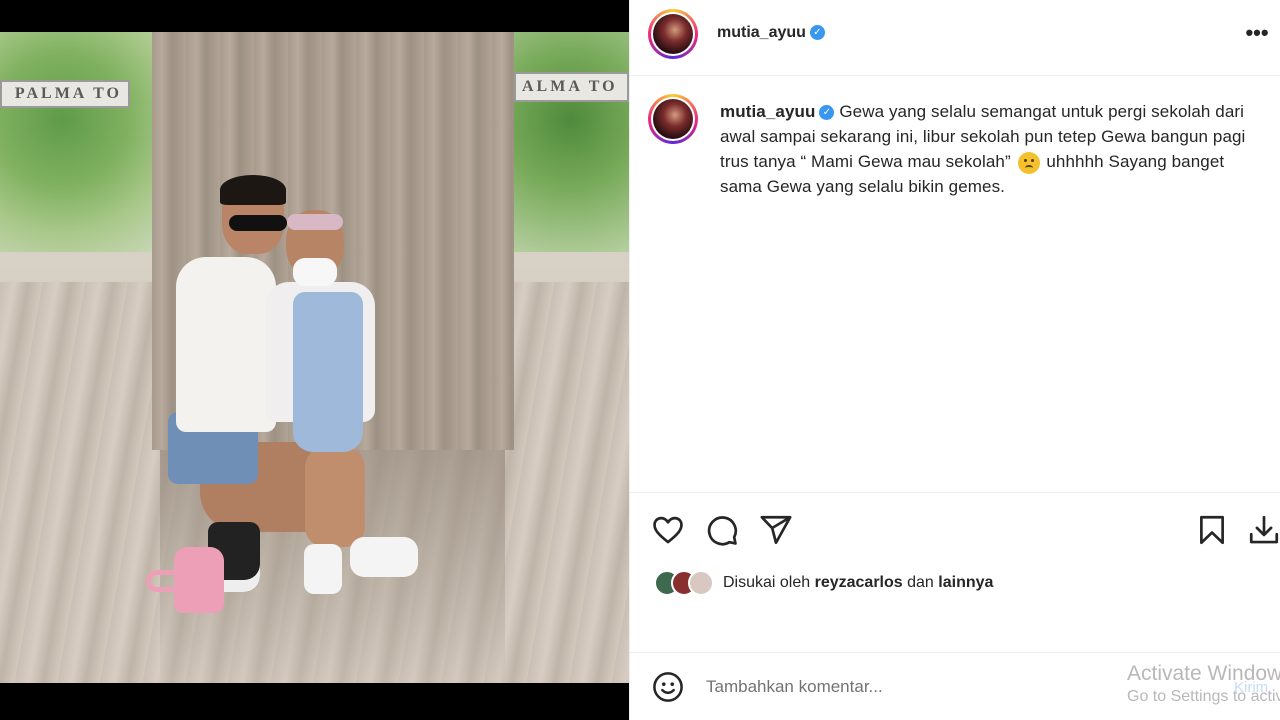  I want to click on photo-woman-shirt, so click(226, 344).